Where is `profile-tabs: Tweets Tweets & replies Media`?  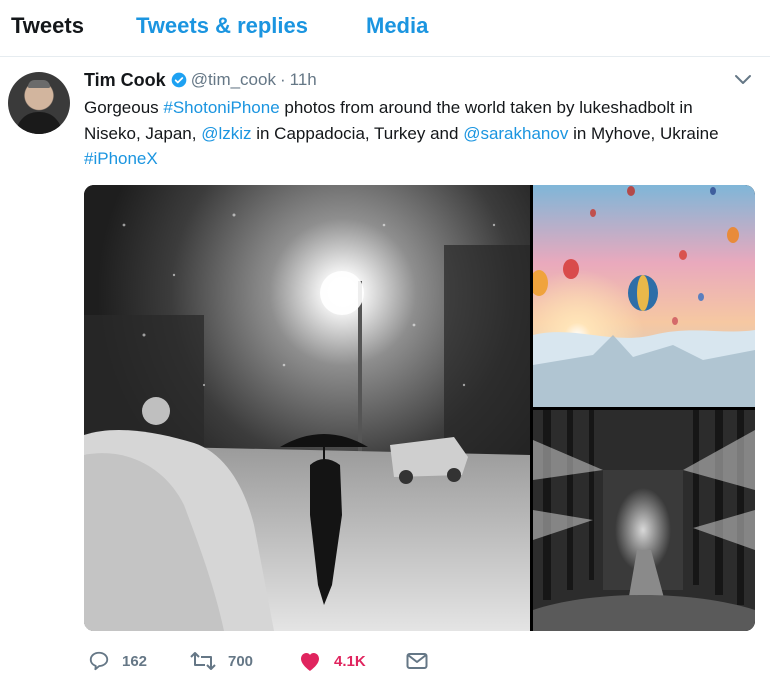
profile-tabs: Tweets Tweets & replies Media is located at coordinates (385, 28).